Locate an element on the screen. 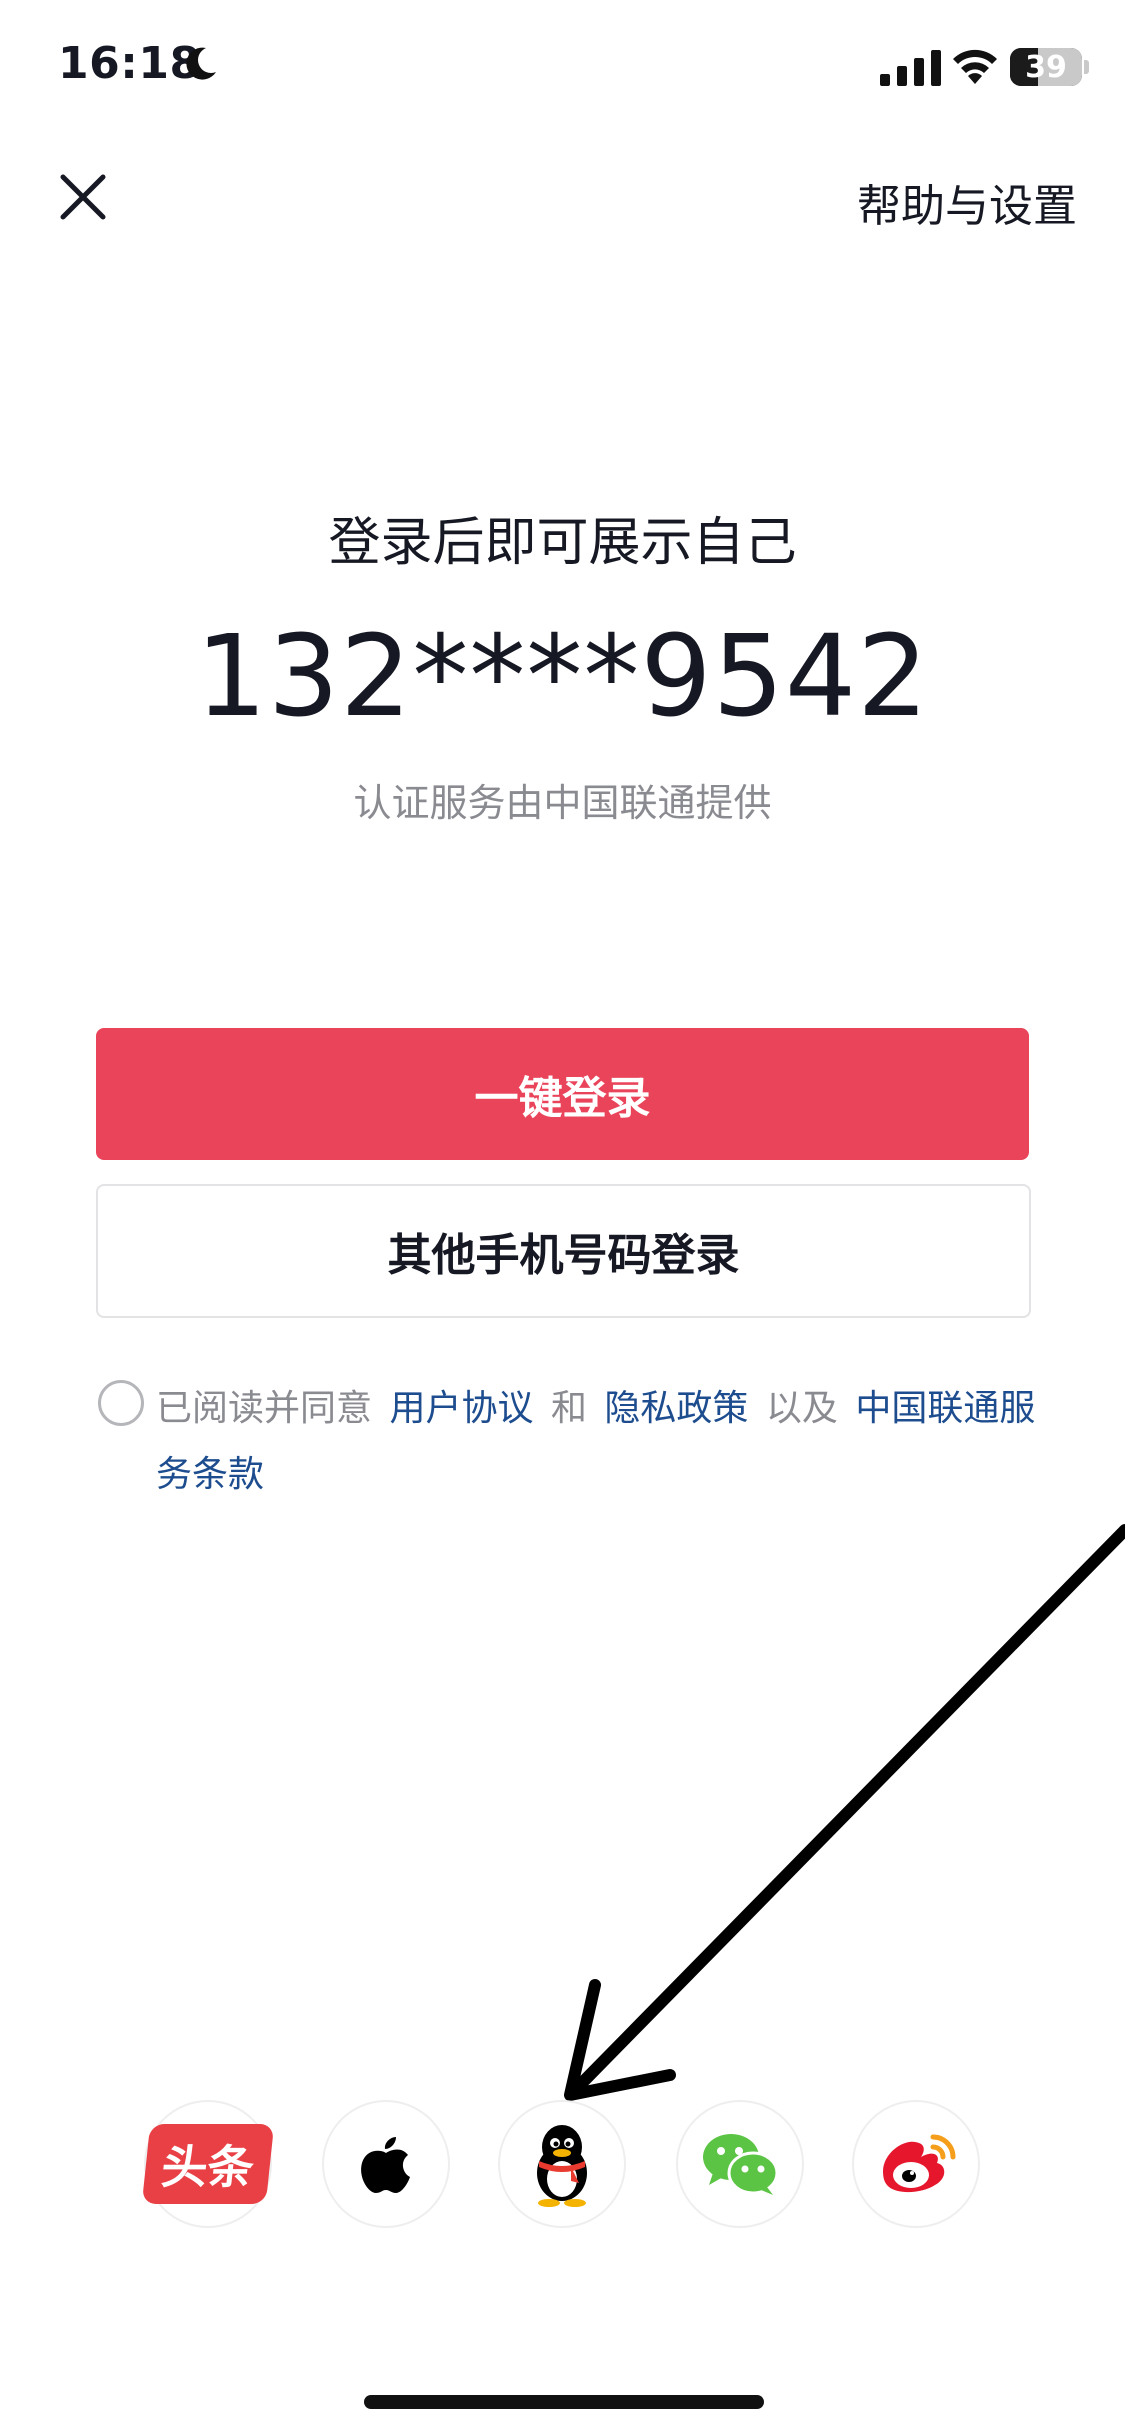 The height and width of the screenshot is (2436, 1125). masked-phone-number: 132****9542 is located at coordinates (562, 677).